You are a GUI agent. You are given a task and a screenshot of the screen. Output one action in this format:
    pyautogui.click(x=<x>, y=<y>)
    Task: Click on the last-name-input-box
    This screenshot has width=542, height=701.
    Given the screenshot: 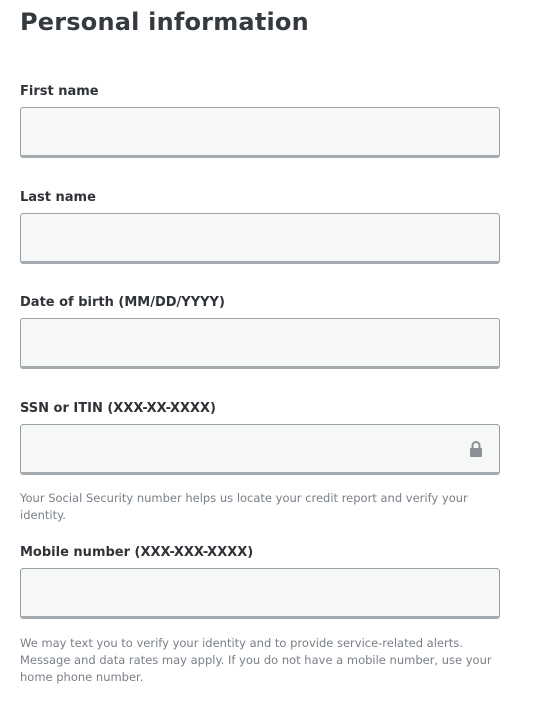 What is the action you would take?
    pyautogui.click(x=260, y=238)
    